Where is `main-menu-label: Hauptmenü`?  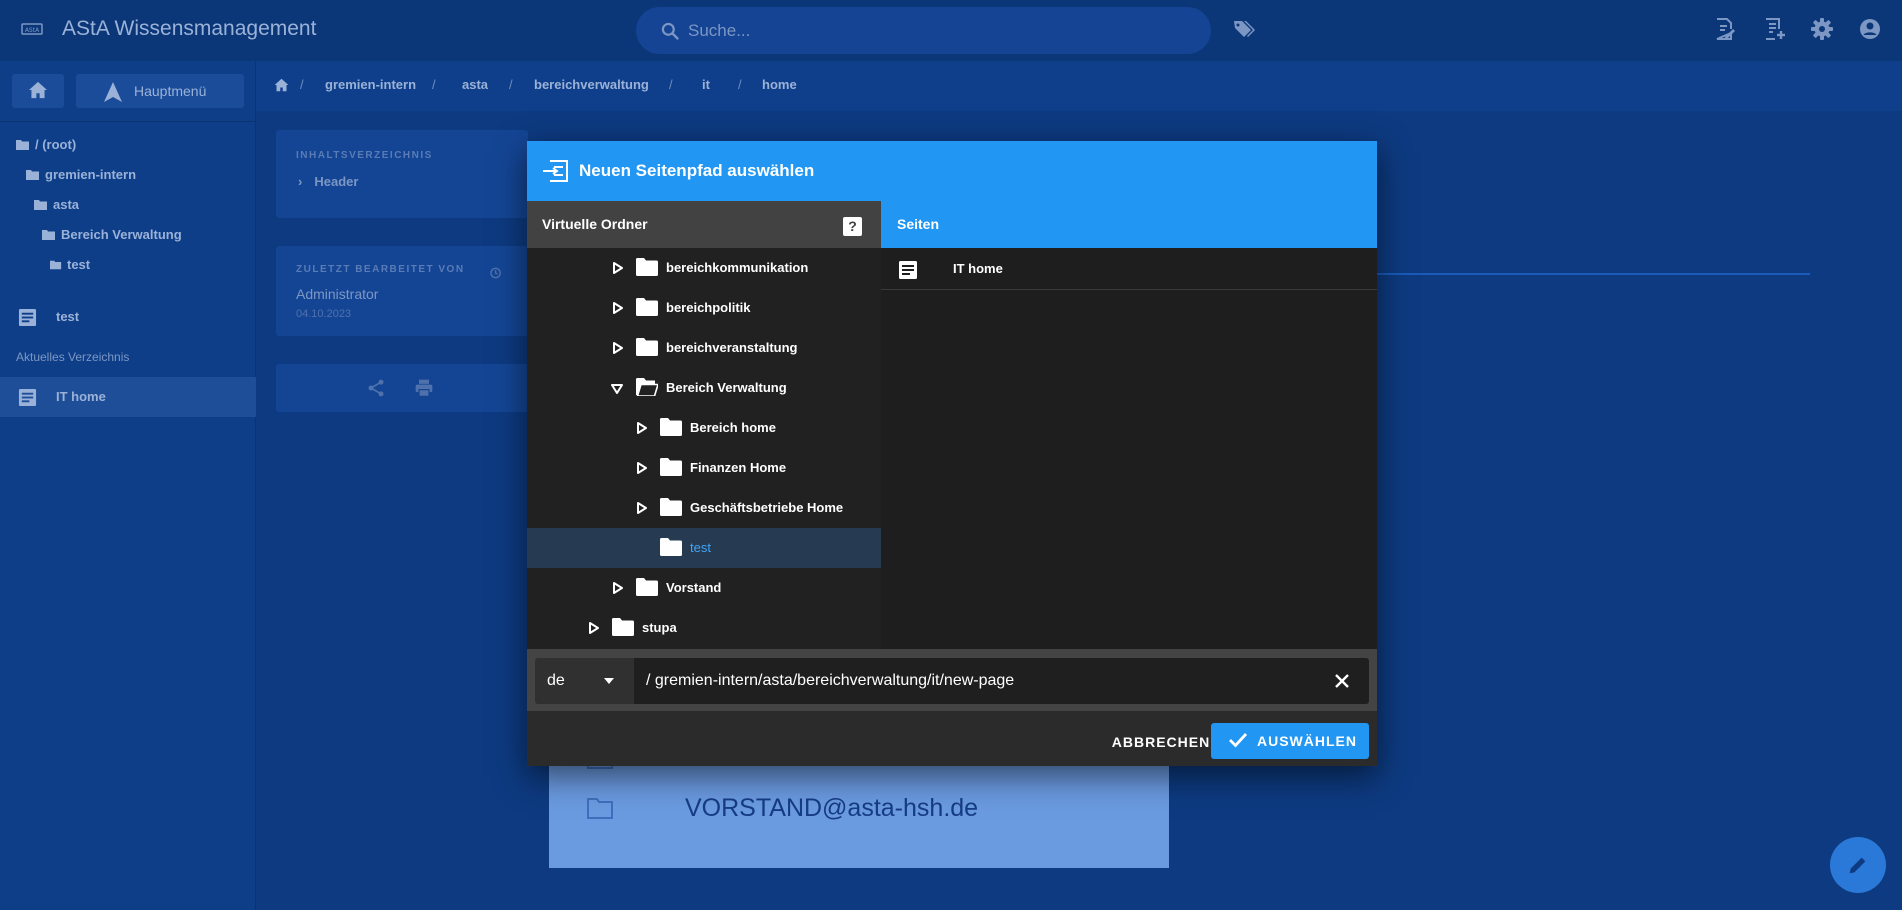
main-menu-label: Hauptmenü is located at coordinates (170, 91).